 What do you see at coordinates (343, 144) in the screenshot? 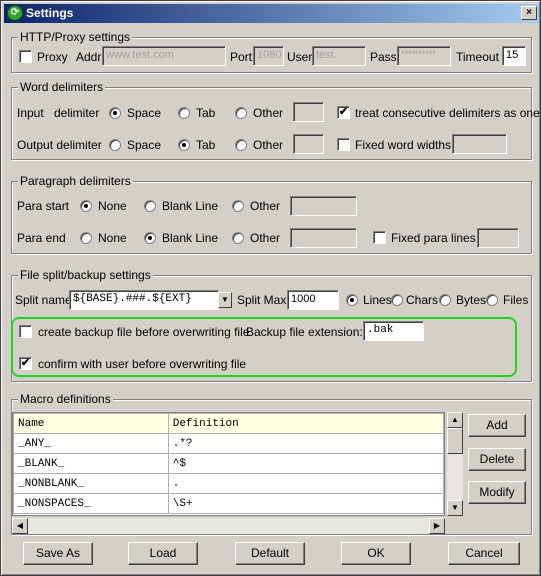
I see `fixed-widths-checkbox` at bounding box center [343, 144].